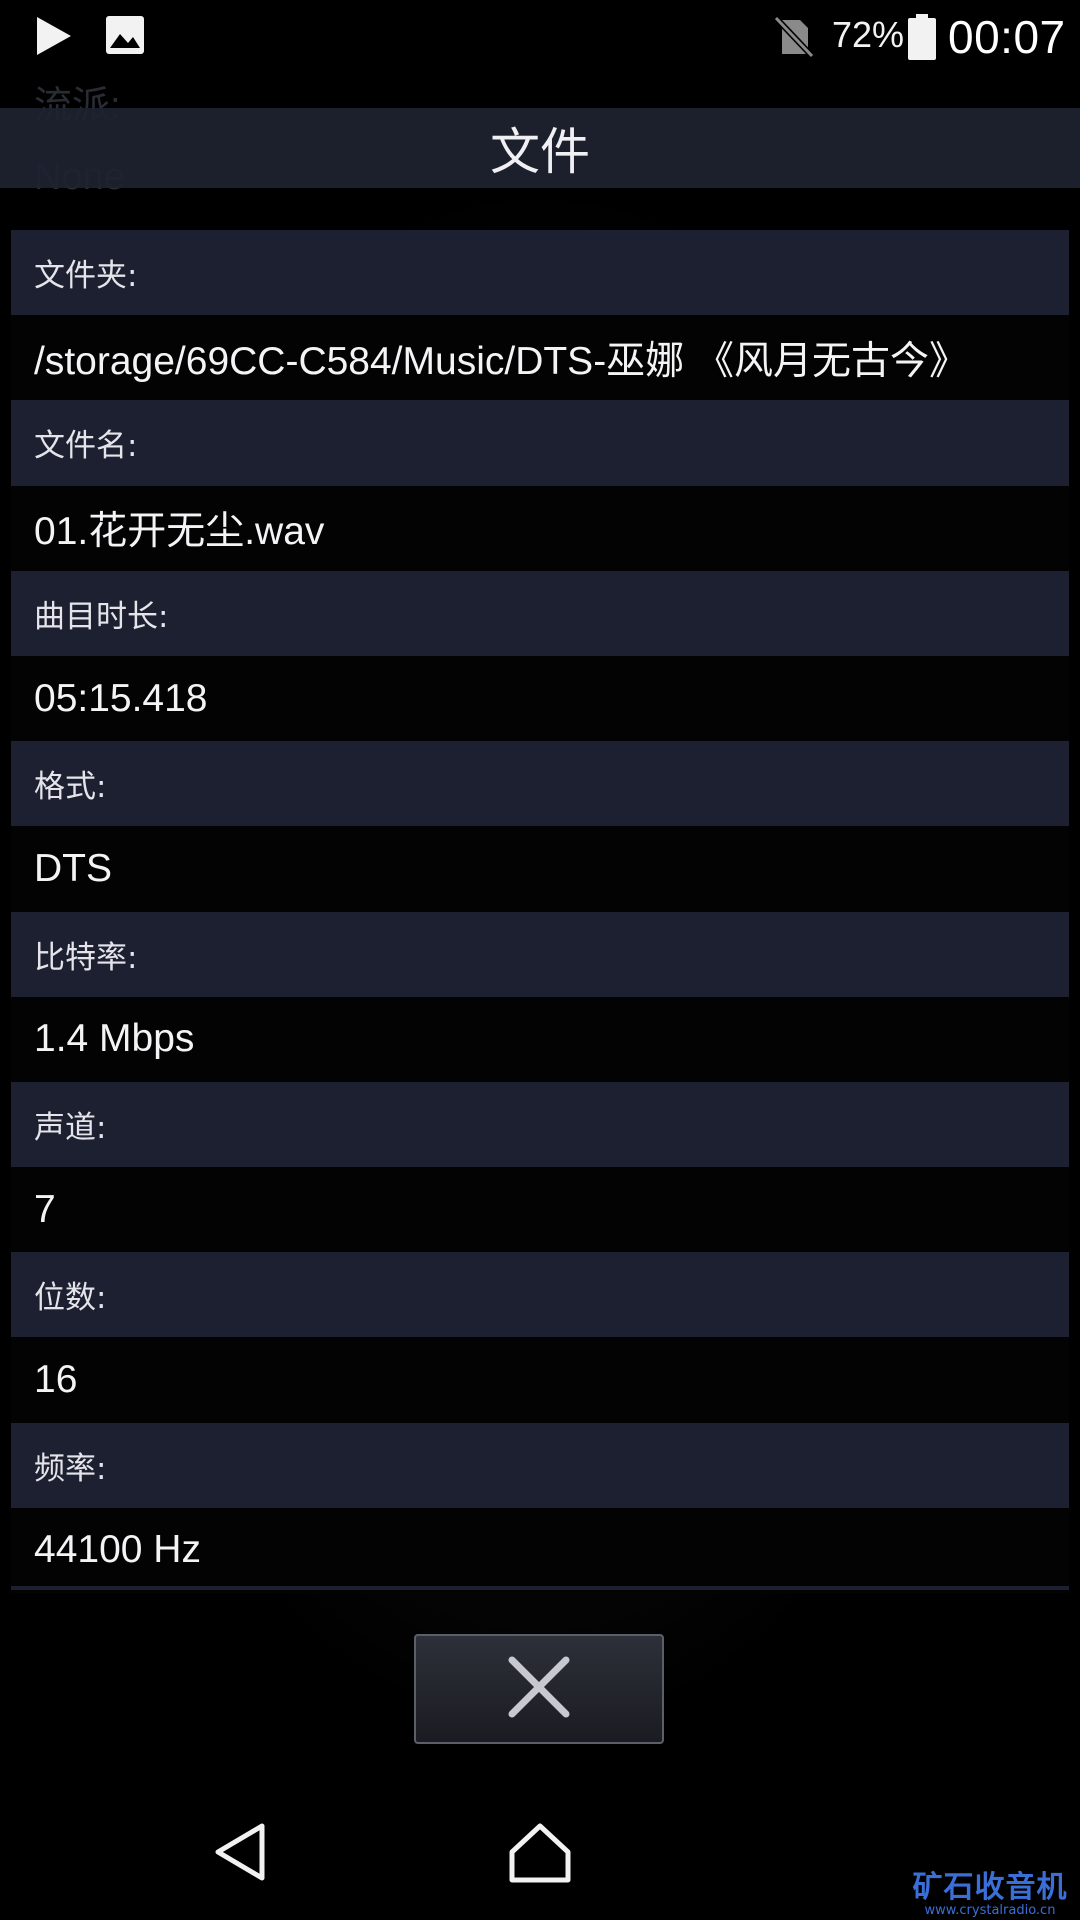 This screenshot has width=1080, height=1920. What do you see at coordinates (990, 1910) in the screenshot?
I see `watermark-url: www.crystalradio.cn` at bounding box center [990, 1910].